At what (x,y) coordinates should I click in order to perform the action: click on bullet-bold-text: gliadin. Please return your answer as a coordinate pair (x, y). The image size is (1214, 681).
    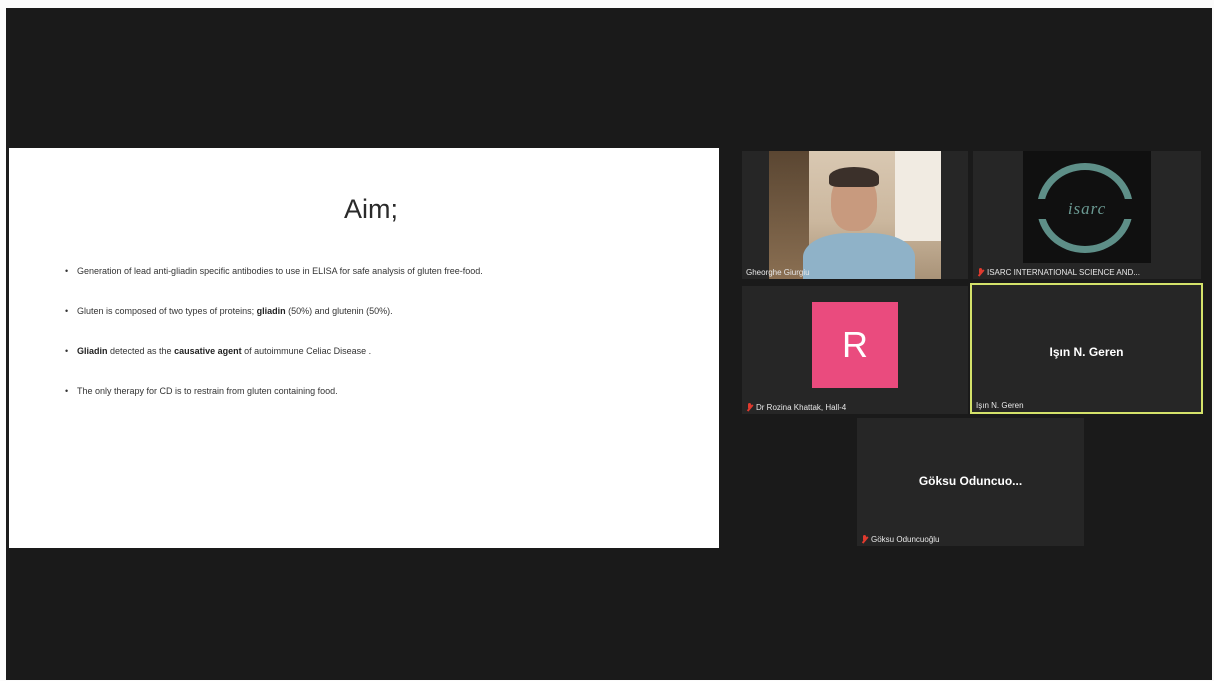
    Looking at the image, I should click on (271, 311).